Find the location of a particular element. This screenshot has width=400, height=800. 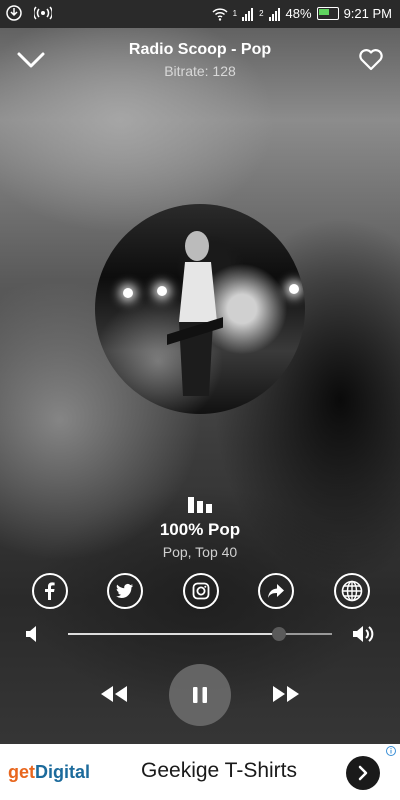

ad-logo-digital: Digital is located at coordinates (63, 772).